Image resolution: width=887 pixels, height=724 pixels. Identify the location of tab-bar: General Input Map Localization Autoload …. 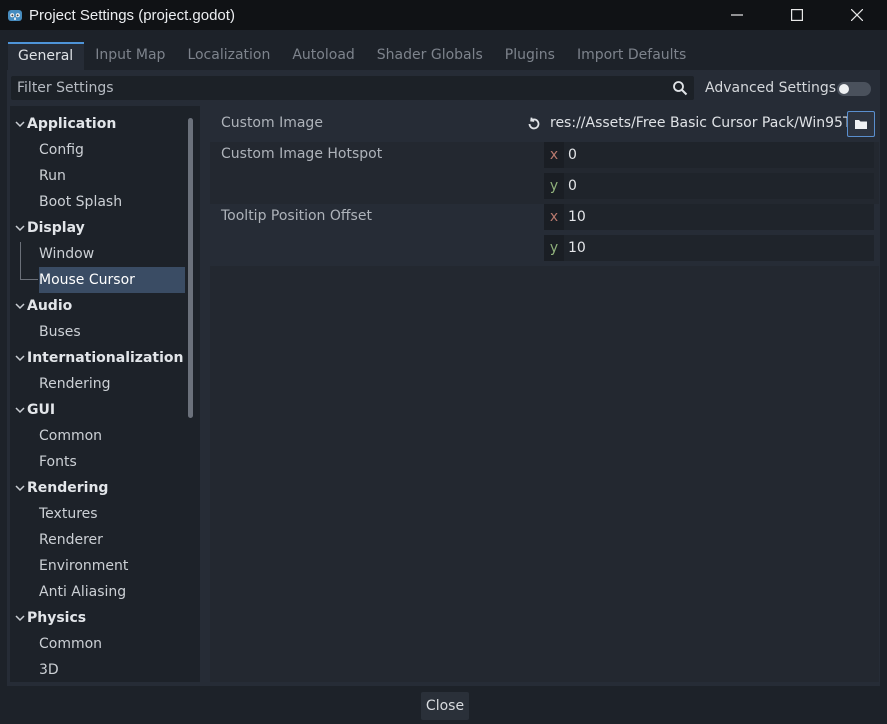
(352, 56).